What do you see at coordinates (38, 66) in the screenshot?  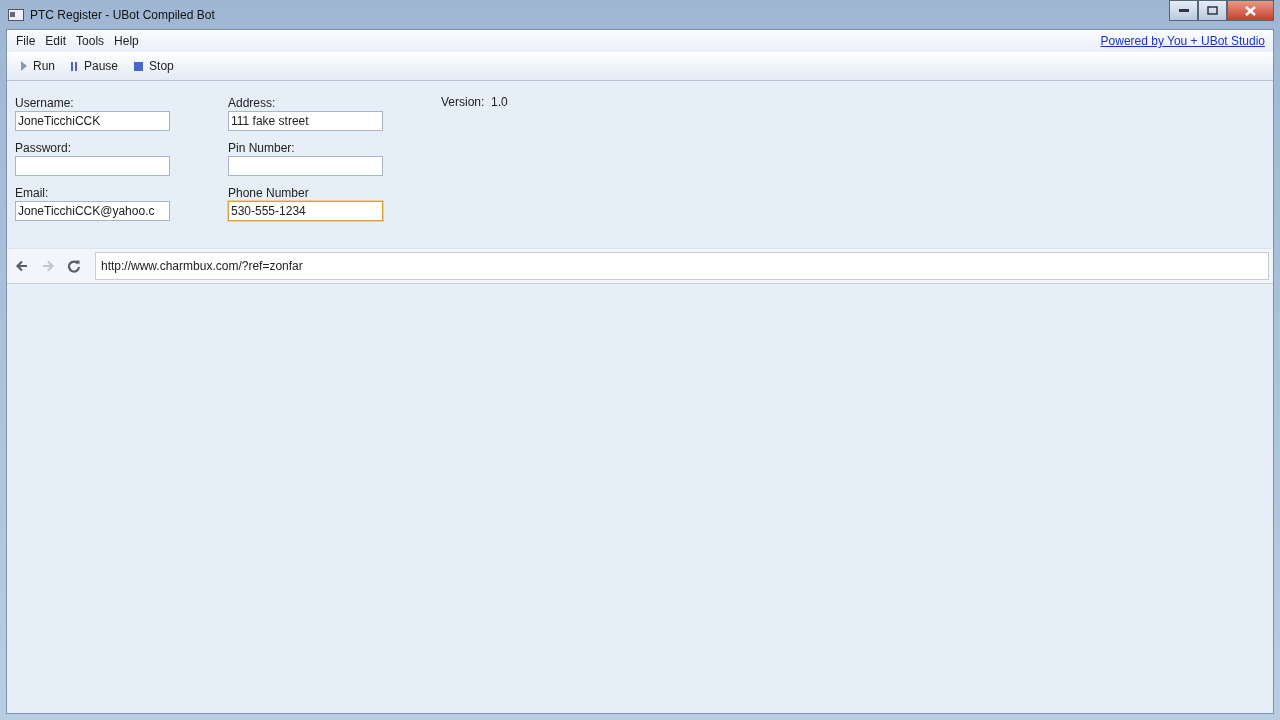 I see `toolbar-run-button: Run` at bounding box center [38, 66].